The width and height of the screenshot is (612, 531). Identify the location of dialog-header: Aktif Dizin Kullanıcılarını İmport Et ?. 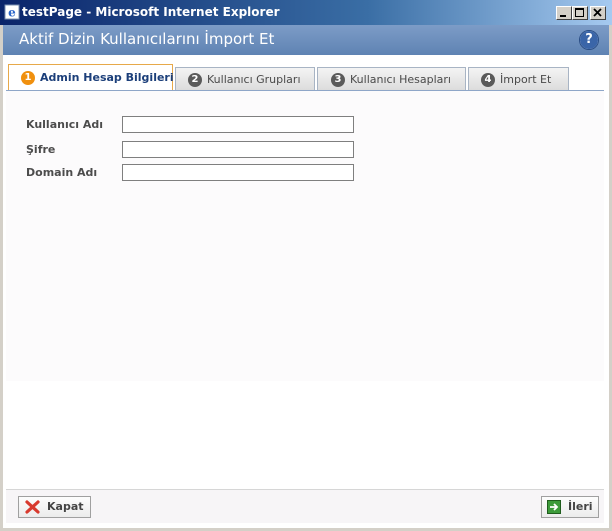
(306, 40).